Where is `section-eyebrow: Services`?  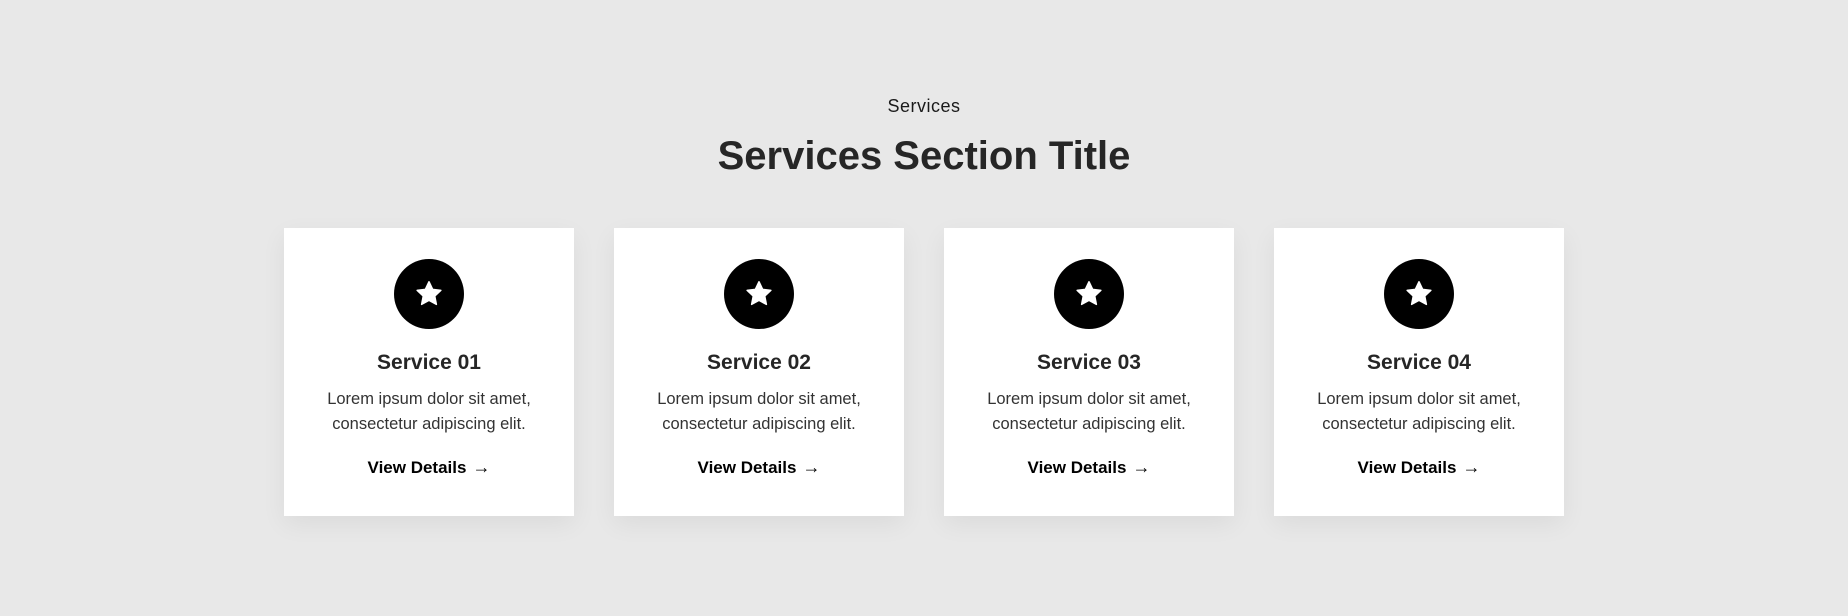
section-eyebrow: Services is located at coordinates (924, 106).